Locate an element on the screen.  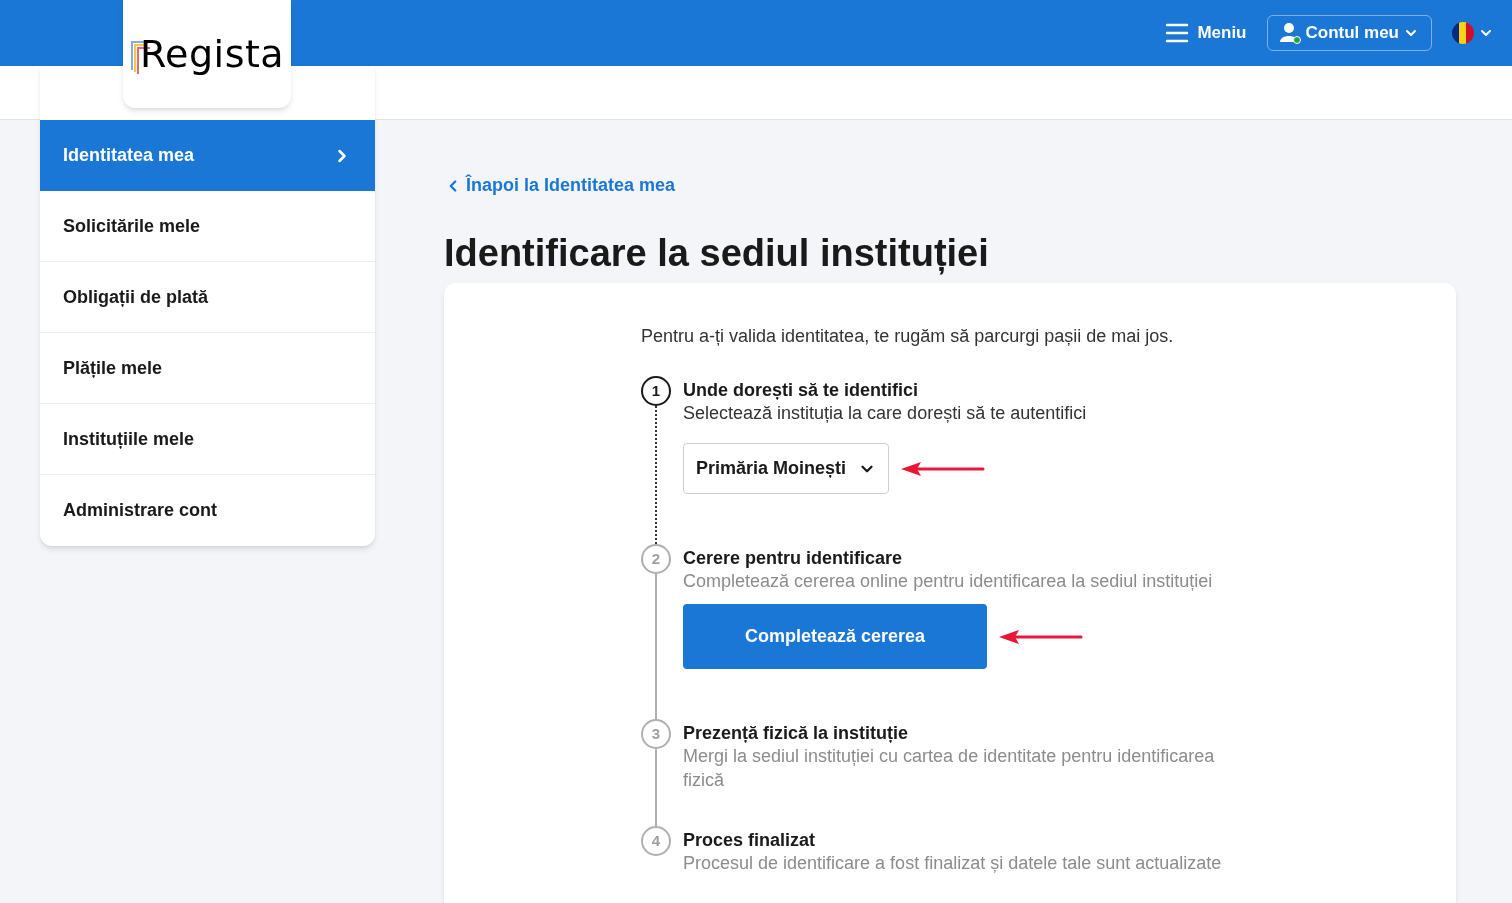
sidebar-item: Identitatea mea is located at coordinates (207, 155).